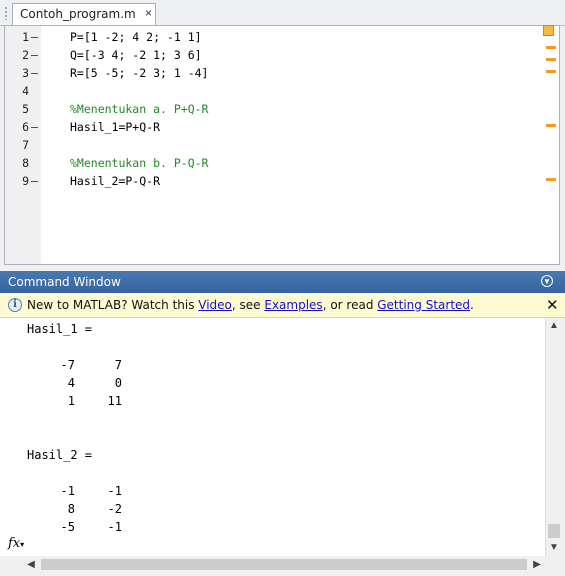 The width and height of the screenshot is (565, 576). What do you see at coordinates (552, 305) in the screenshot?
I see `close-icon: ✕` at bounding box center [552, 305].